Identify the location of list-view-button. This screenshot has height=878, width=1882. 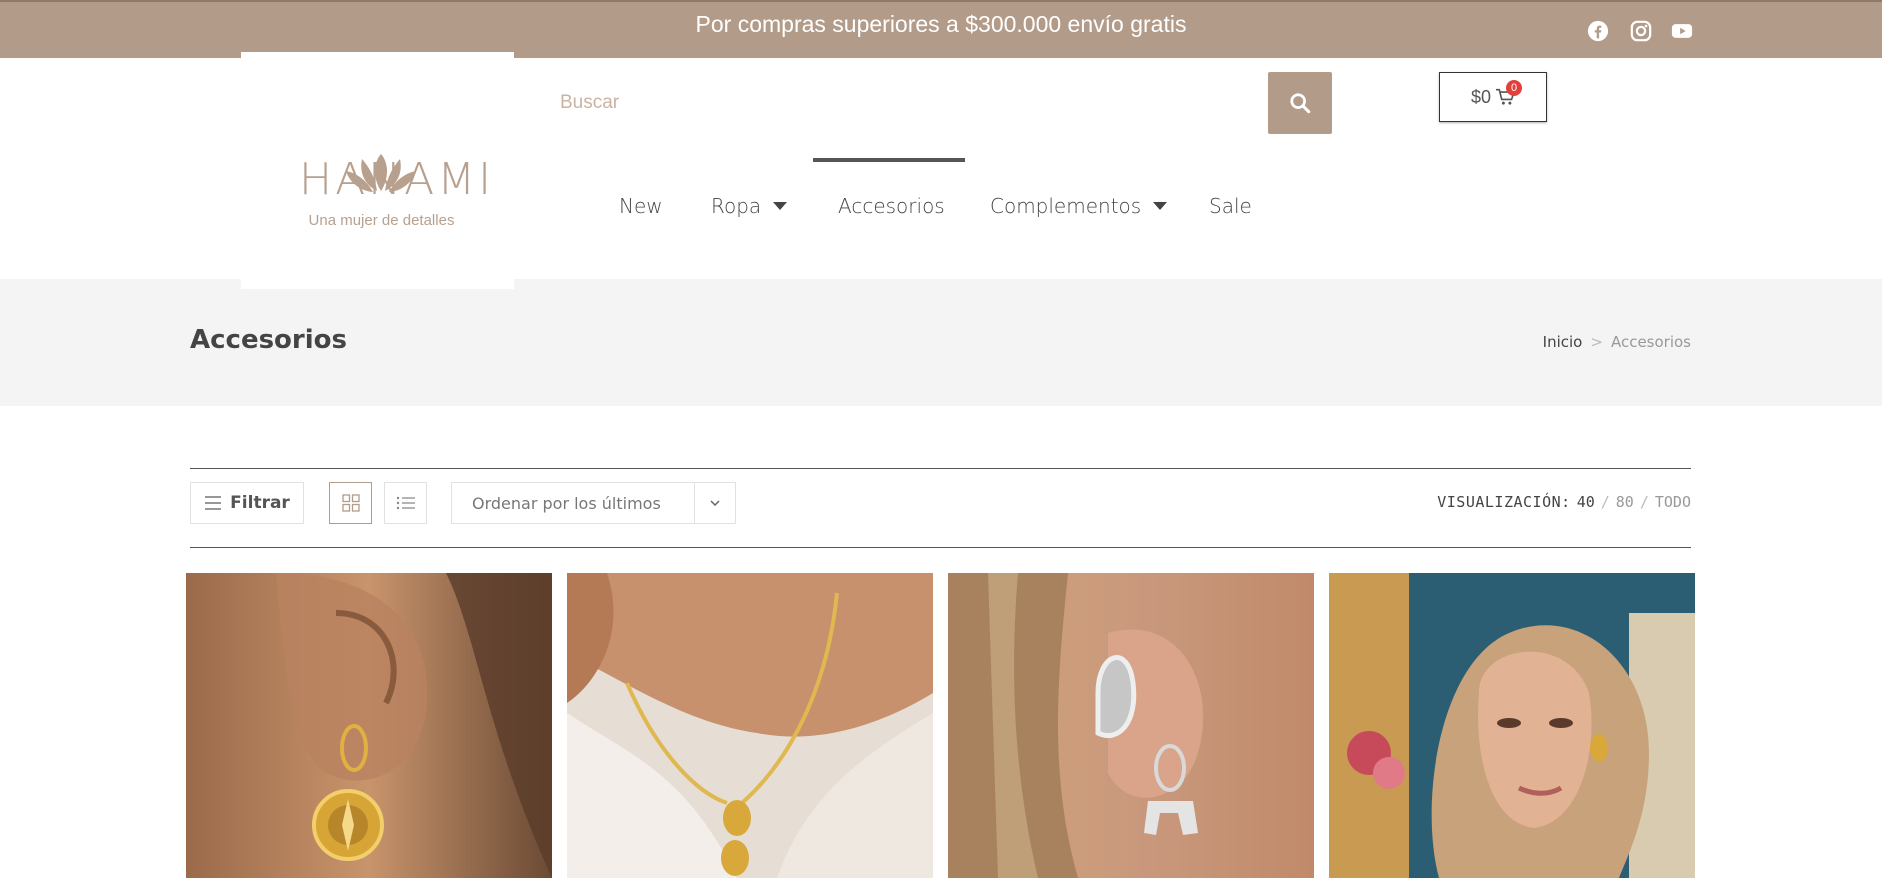
(405, 503).